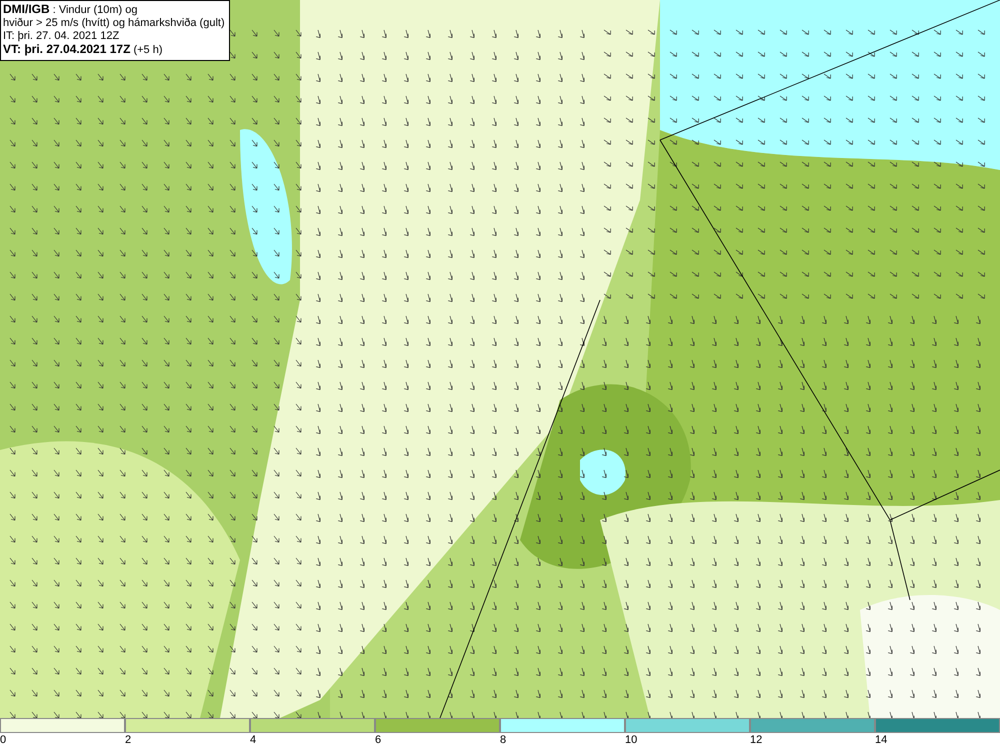  What do you see at coordinates (128, 740) in the screenshot?
I see `legend-tick-label: 2` at bounding box center [128, 740].